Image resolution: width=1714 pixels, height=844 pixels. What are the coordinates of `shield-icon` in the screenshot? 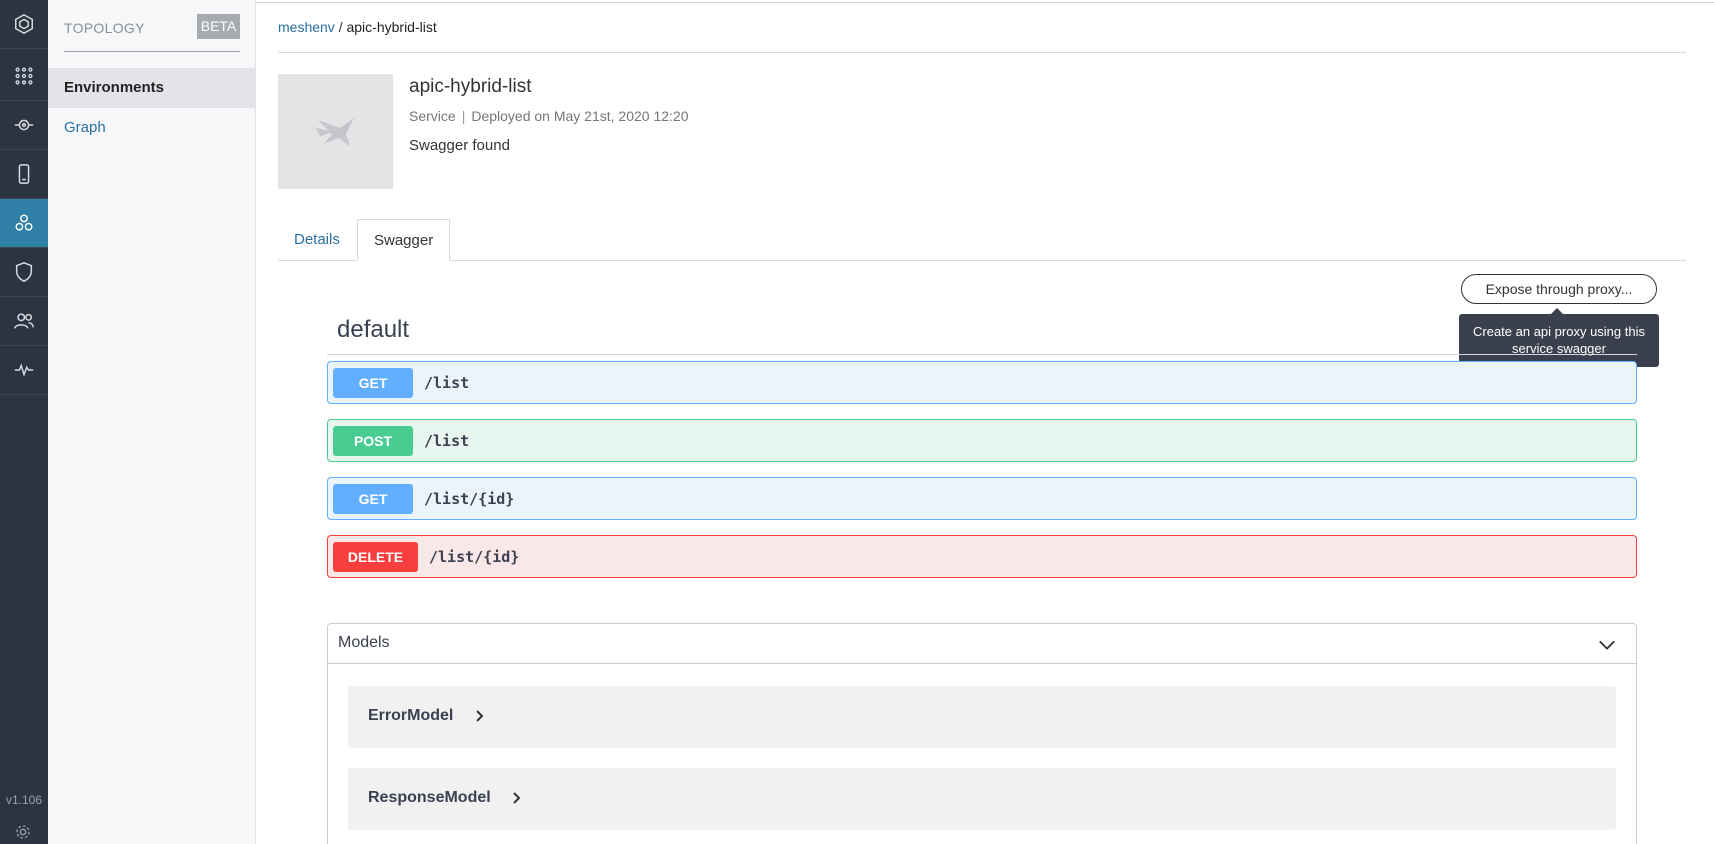 It's located at (24, 272).